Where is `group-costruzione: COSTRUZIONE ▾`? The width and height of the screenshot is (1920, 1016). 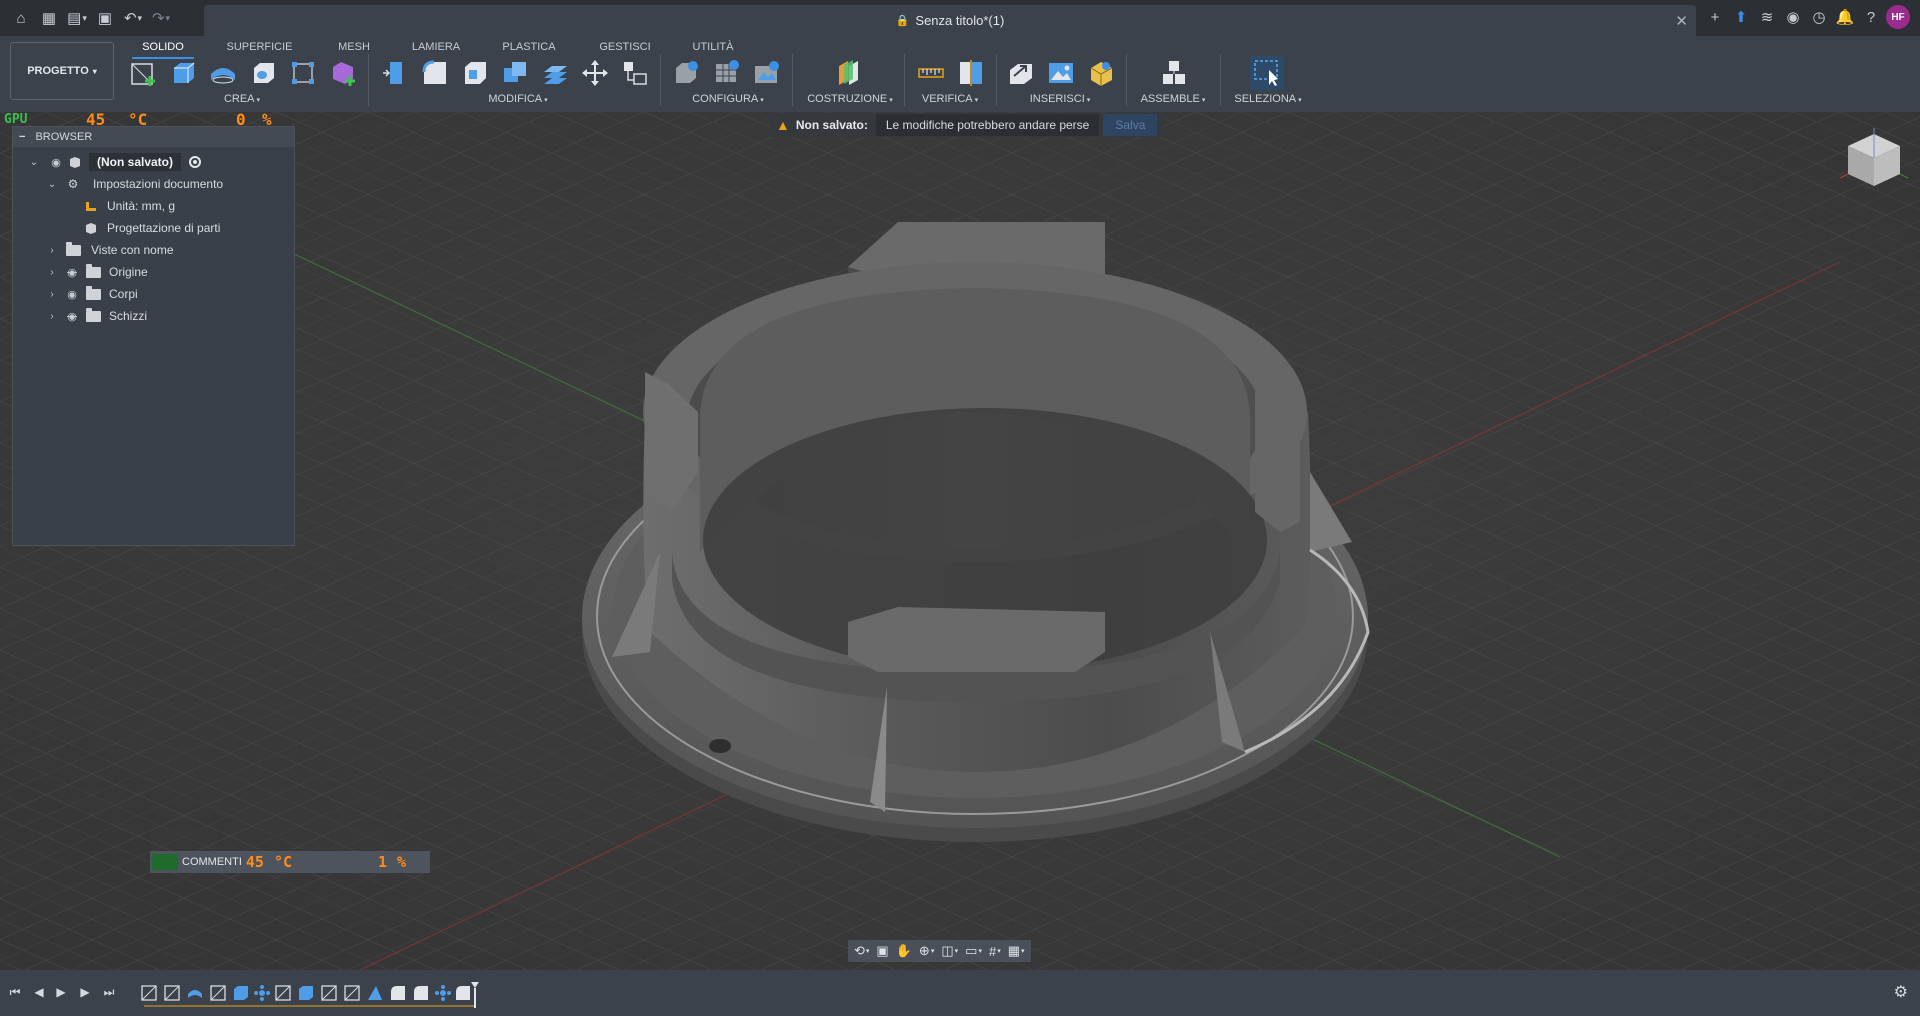
group-costruzione: COSTRUZIONE ▾ is located at coordinates (850, 99).